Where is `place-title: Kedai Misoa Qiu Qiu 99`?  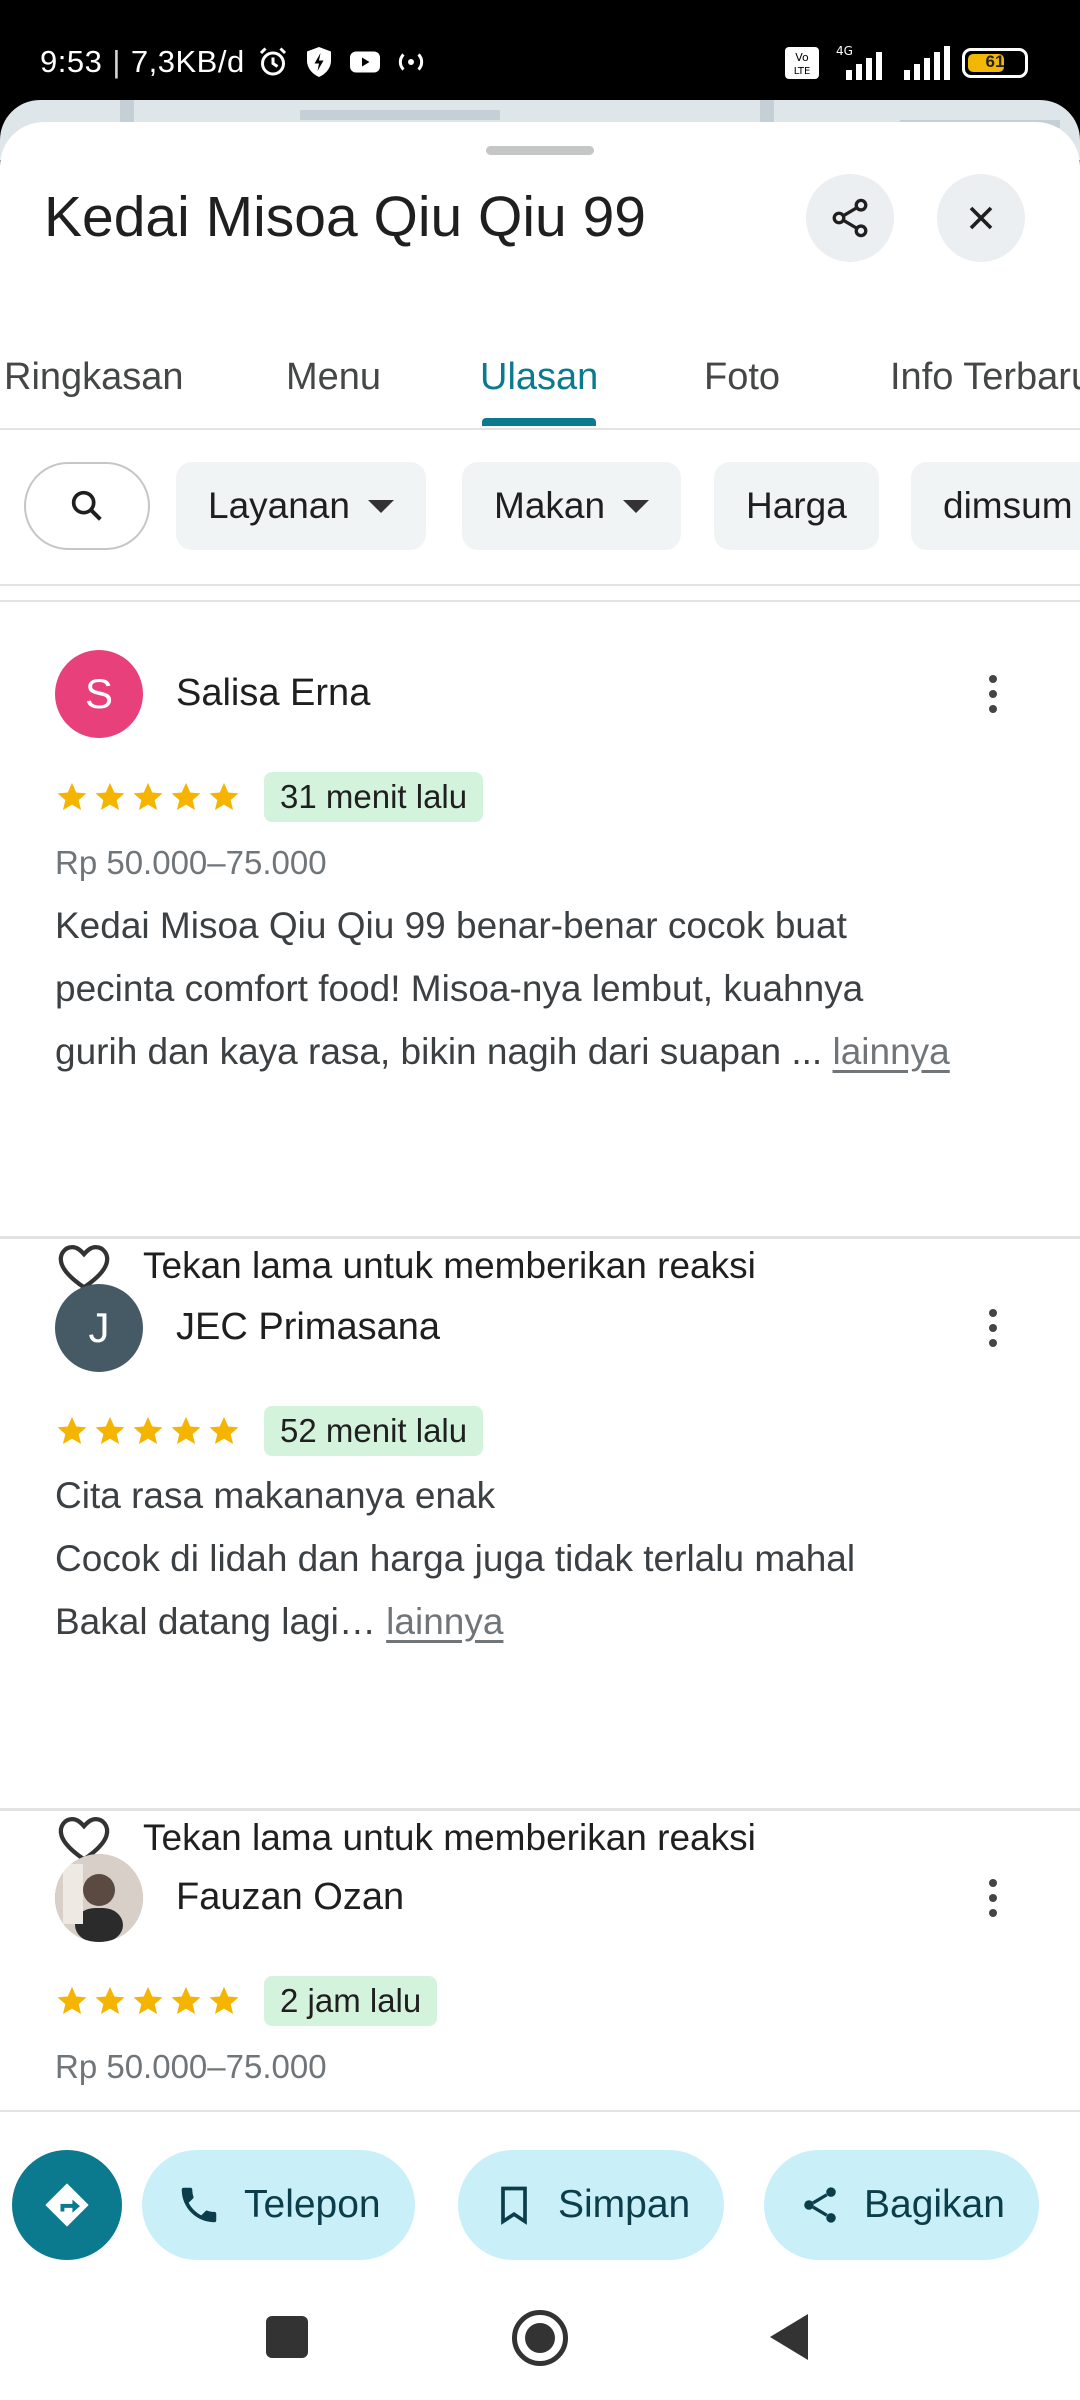
place-title: Kedai Misoa Qiu Qiu 99 is located at coordinates (345, 217).